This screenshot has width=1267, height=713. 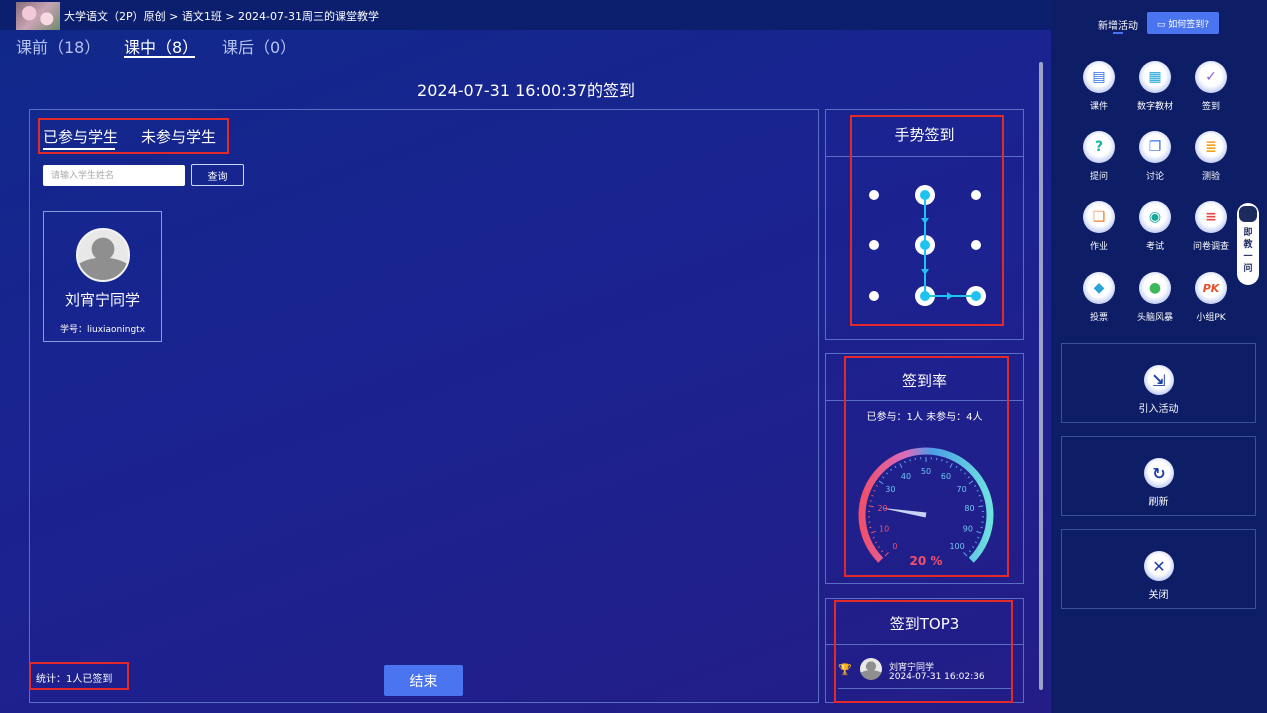 What do you see at coordinates (159, 57) in the screenshot?
I see `active-tab-indicator` at bounding box center [159, 57].